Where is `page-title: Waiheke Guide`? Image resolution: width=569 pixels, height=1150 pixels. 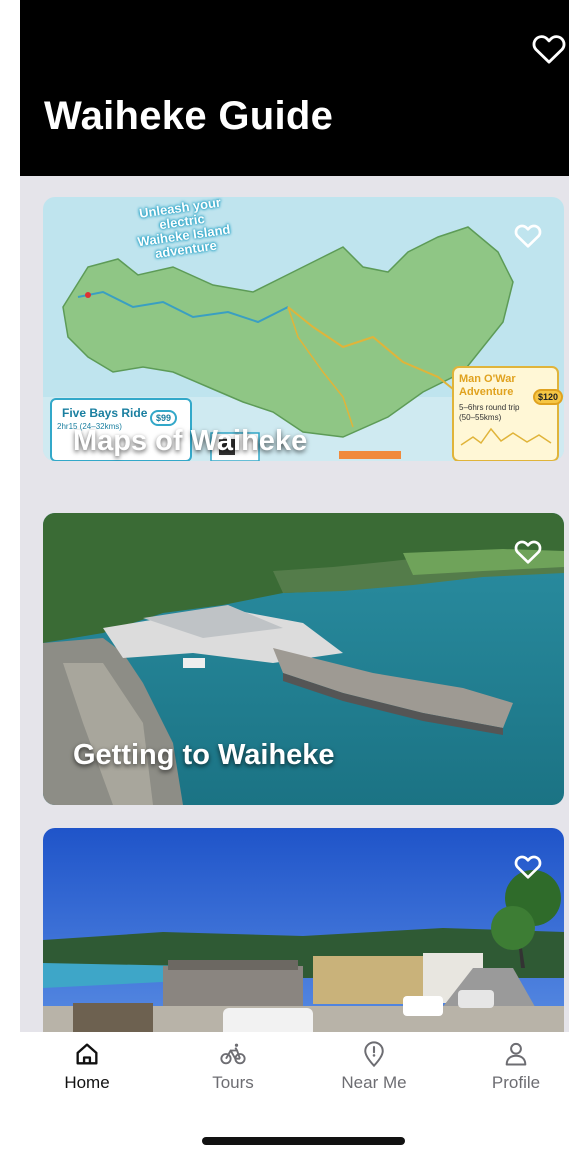
page-title: Waiheke Guide is located at coordinates (189, 116).